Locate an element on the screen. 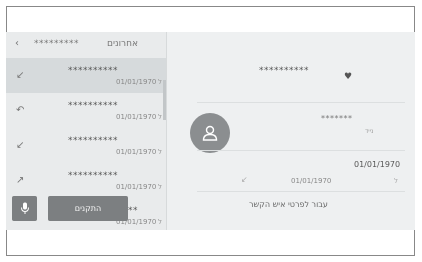 Image resolution: width=422 pixels, height=262 pixels. contact-name: ********** is located at coordinates (284, 71).